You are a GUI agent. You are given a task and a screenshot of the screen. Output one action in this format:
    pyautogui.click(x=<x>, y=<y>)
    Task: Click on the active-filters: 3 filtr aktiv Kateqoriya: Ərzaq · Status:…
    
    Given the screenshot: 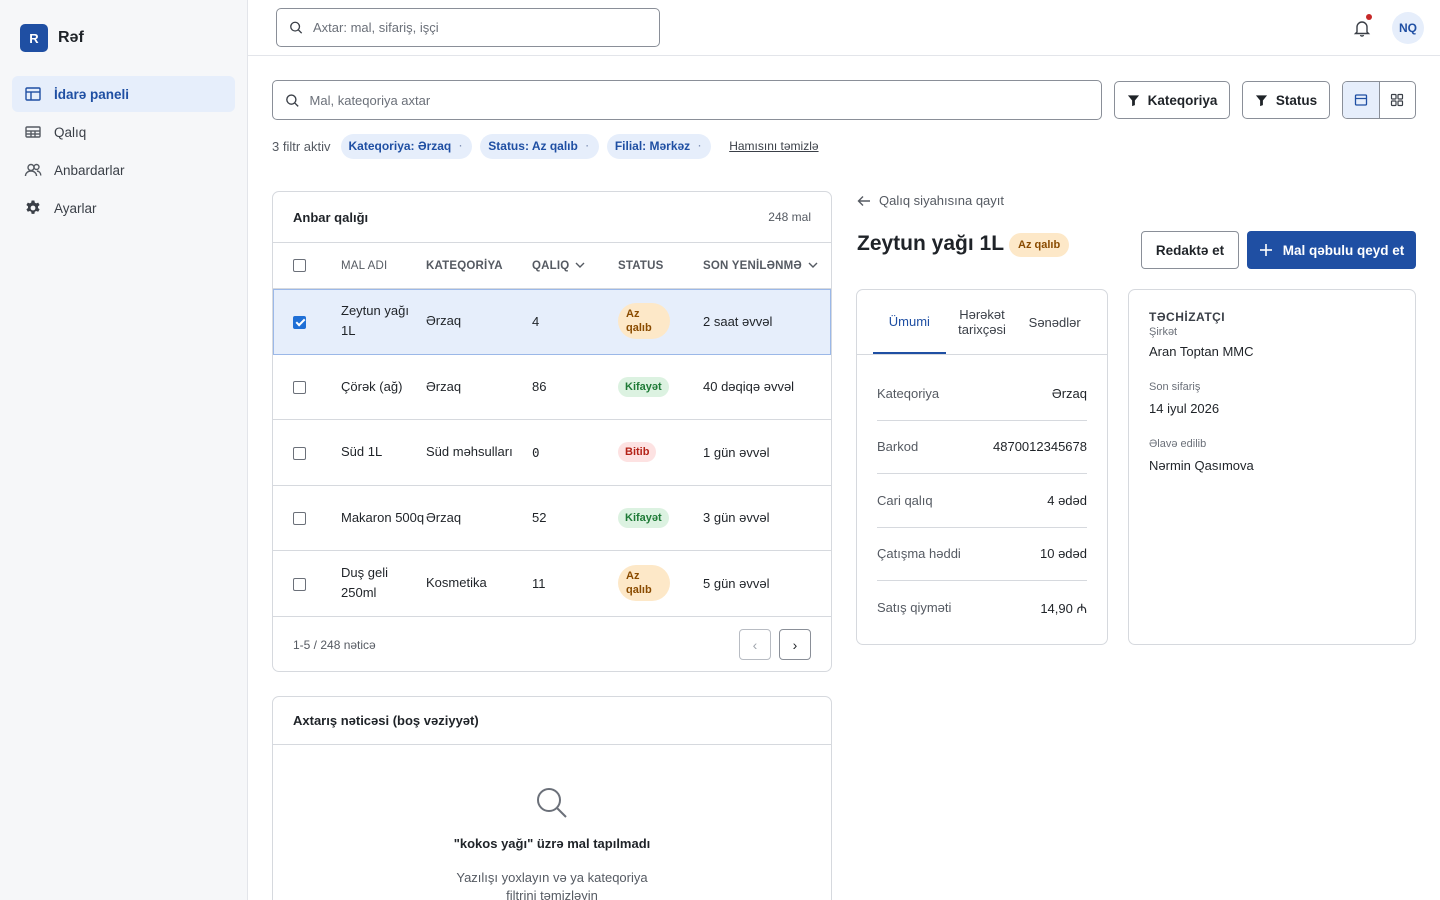 What is the action you would take?
    pyautogui.click(x=545, y=146)
    